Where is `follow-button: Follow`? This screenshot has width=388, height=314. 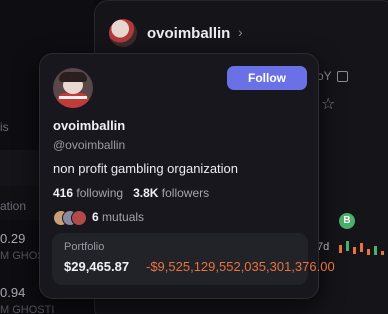 follow-button: Follow is located at coordinates (267, 78).